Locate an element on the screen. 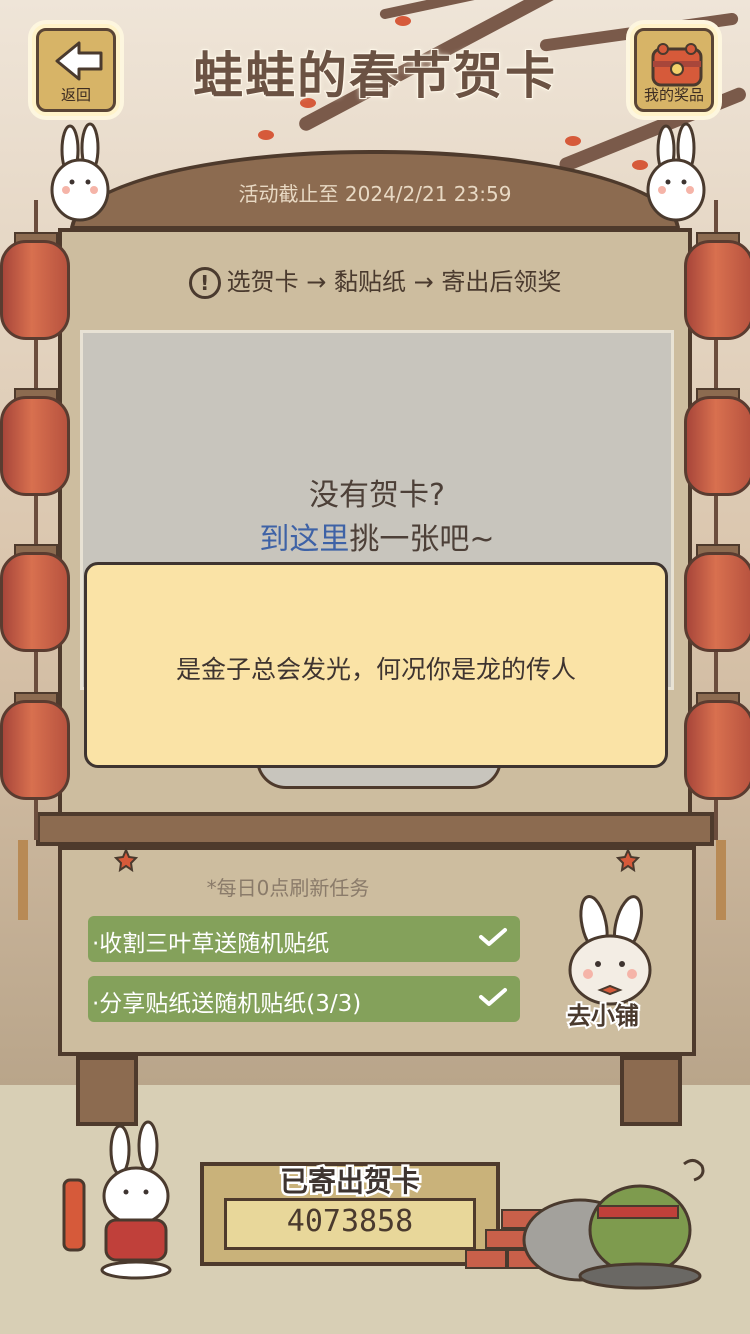 This screenshot has height=1334, width=750. task-label: ·收割三叶草送随机贴纸 is located at coordinates (211, 944).